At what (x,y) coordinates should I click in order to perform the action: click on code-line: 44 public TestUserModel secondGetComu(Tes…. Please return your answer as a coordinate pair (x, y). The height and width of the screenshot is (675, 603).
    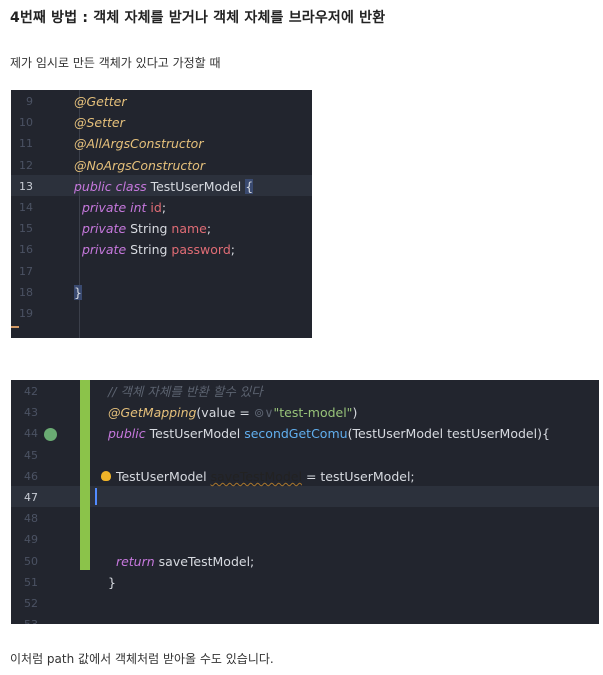
    Looking at the image, I should click on (305, 433).